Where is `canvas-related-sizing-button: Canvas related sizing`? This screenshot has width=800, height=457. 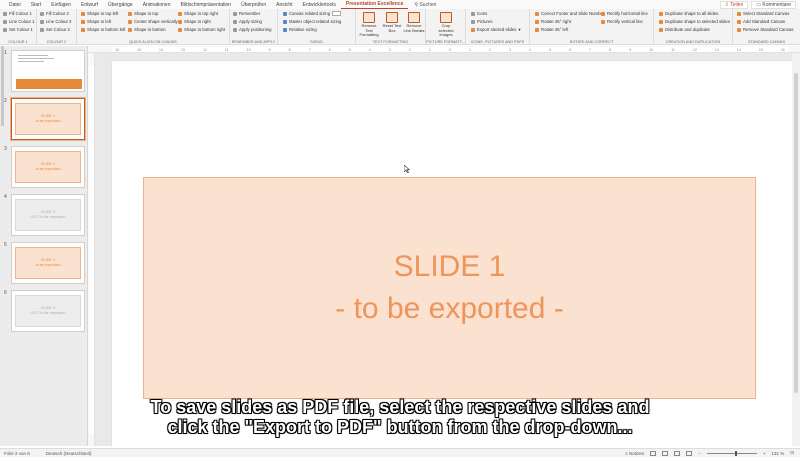
canvas-related-sizing-button: Canvas related sizing is located at coordinates (312, 13).